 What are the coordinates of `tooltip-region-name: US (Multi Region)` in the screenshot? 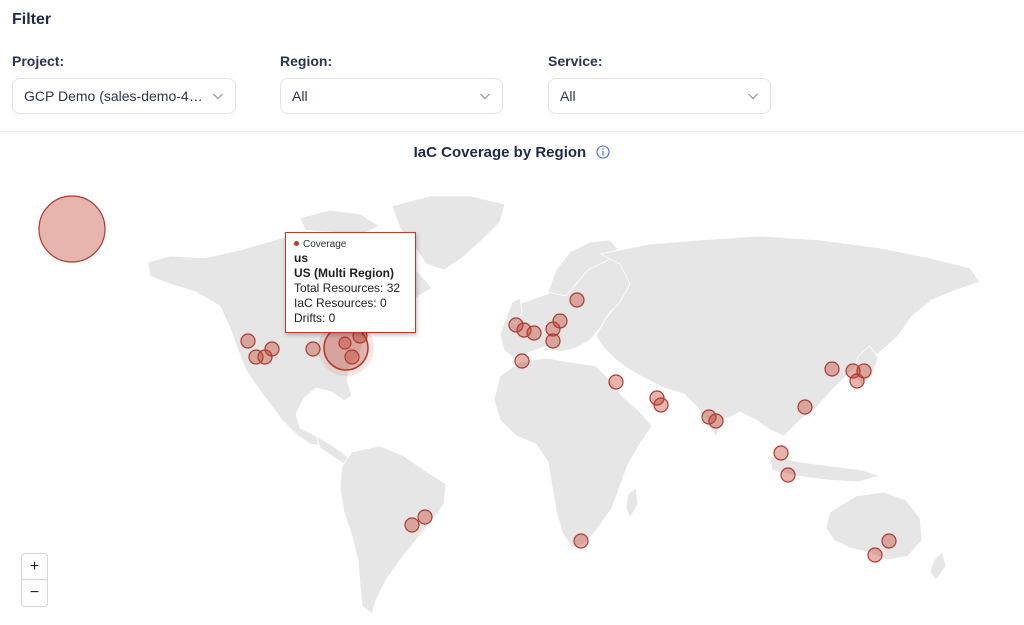 It's located at (350, 273).